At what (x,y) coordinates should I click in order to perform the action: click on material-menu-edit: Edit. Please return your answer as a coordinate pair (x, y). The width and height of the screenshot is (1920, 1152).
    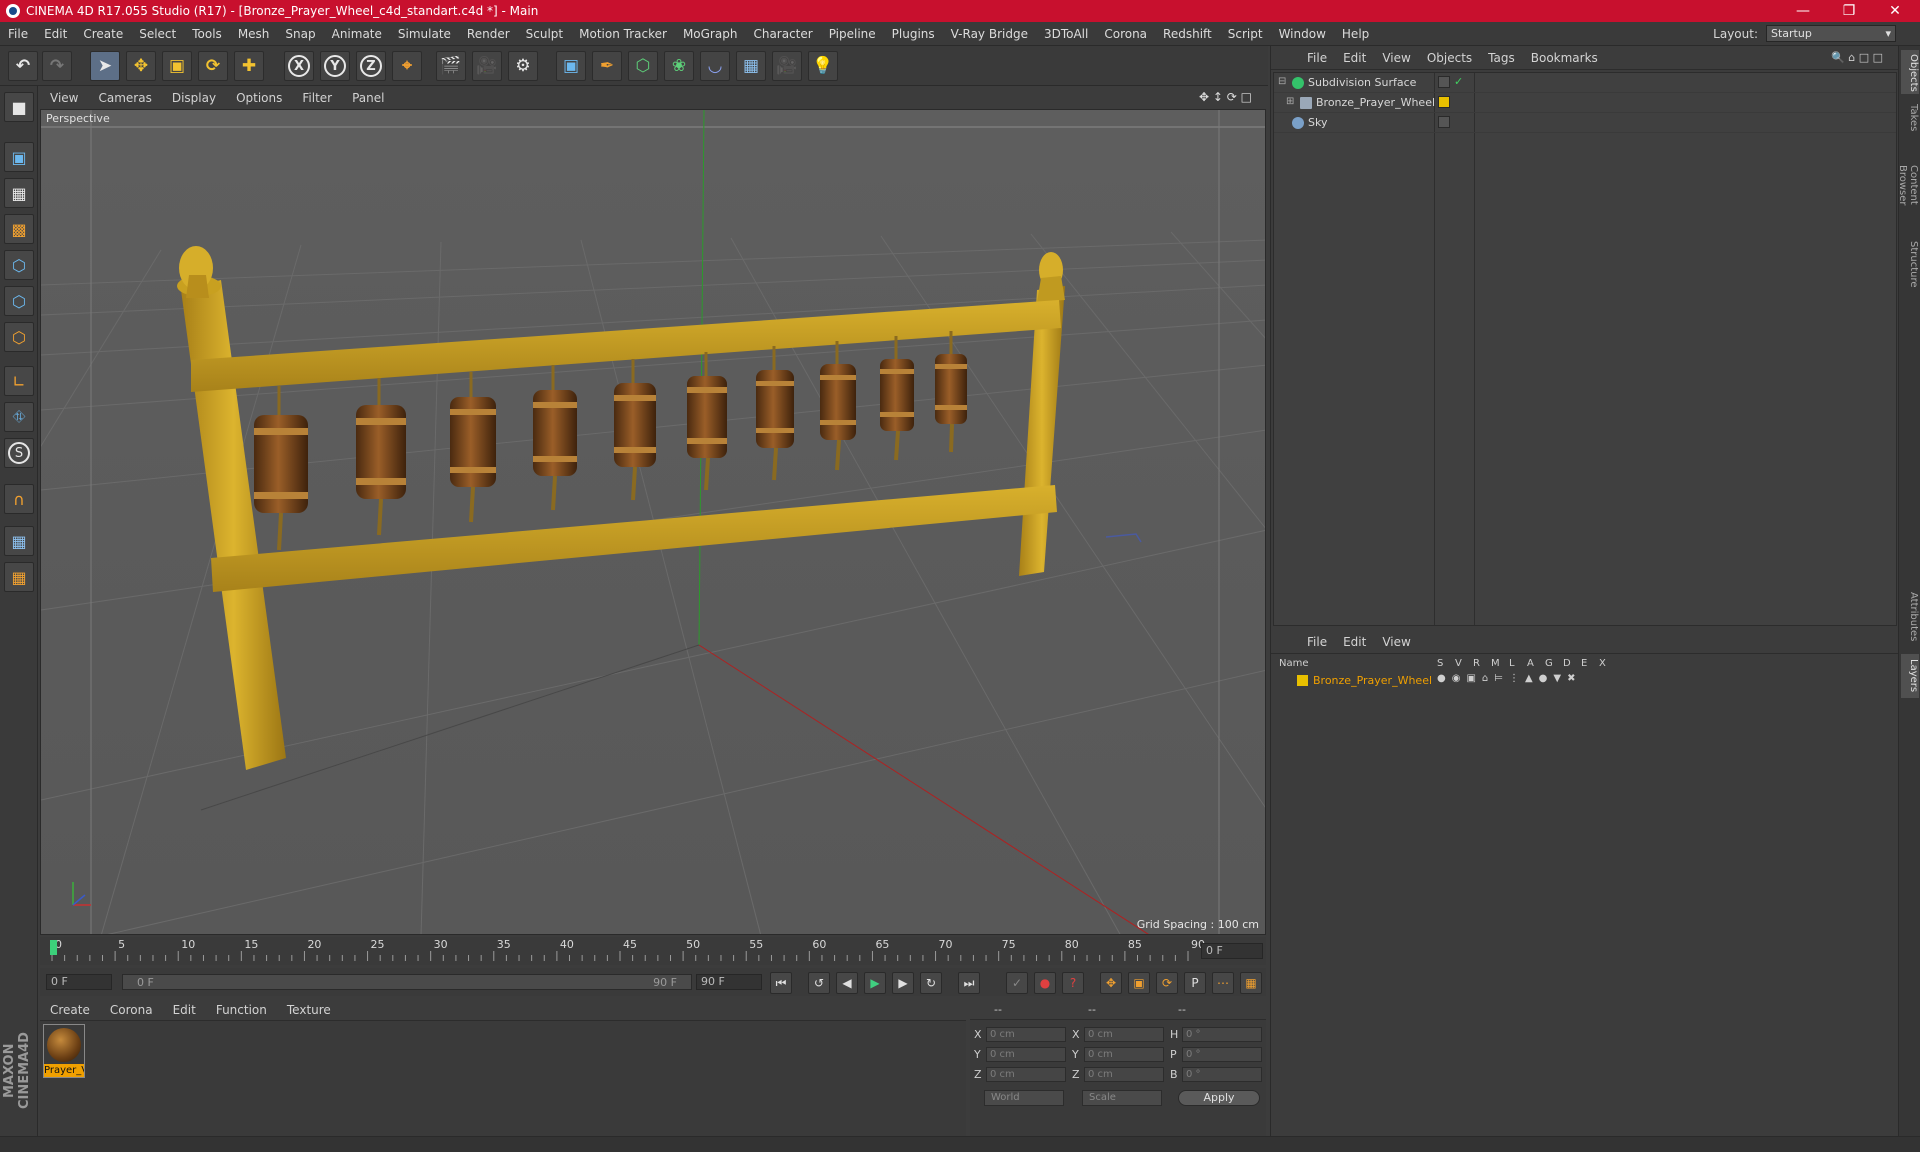
    Looking at the image, I should click on (184, 1010).